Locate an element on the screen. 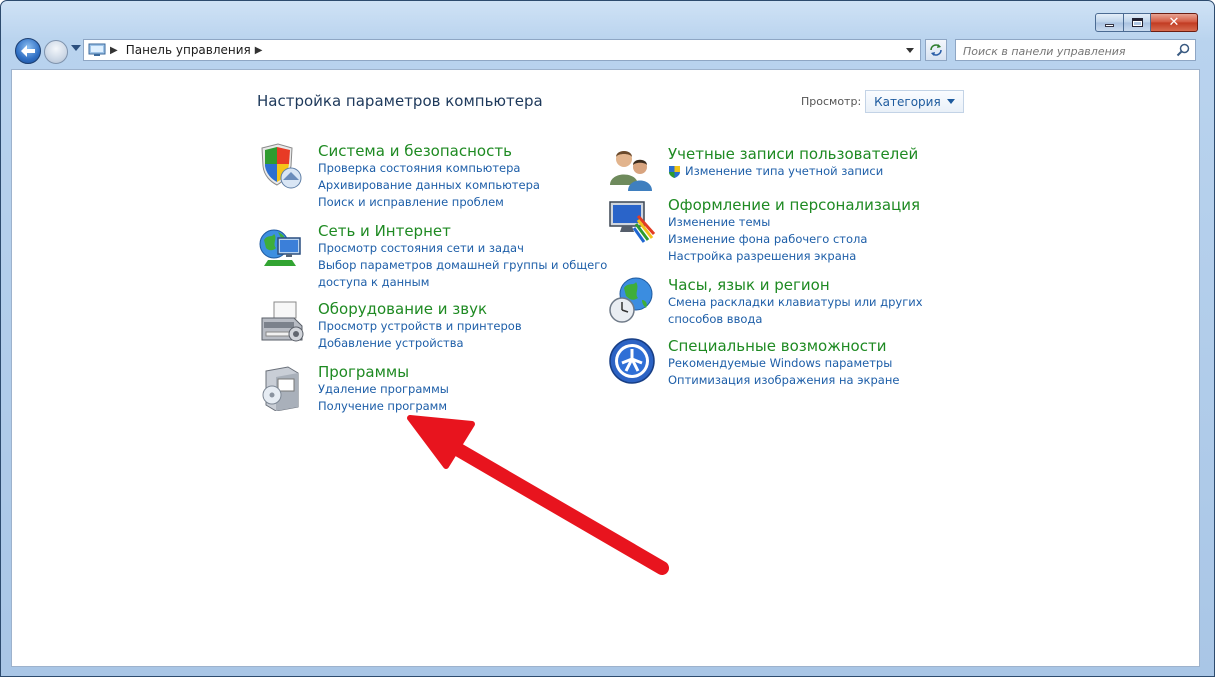  navigation-bar: ▶ Панель управления ▶ is located at coordinates (605, 51).